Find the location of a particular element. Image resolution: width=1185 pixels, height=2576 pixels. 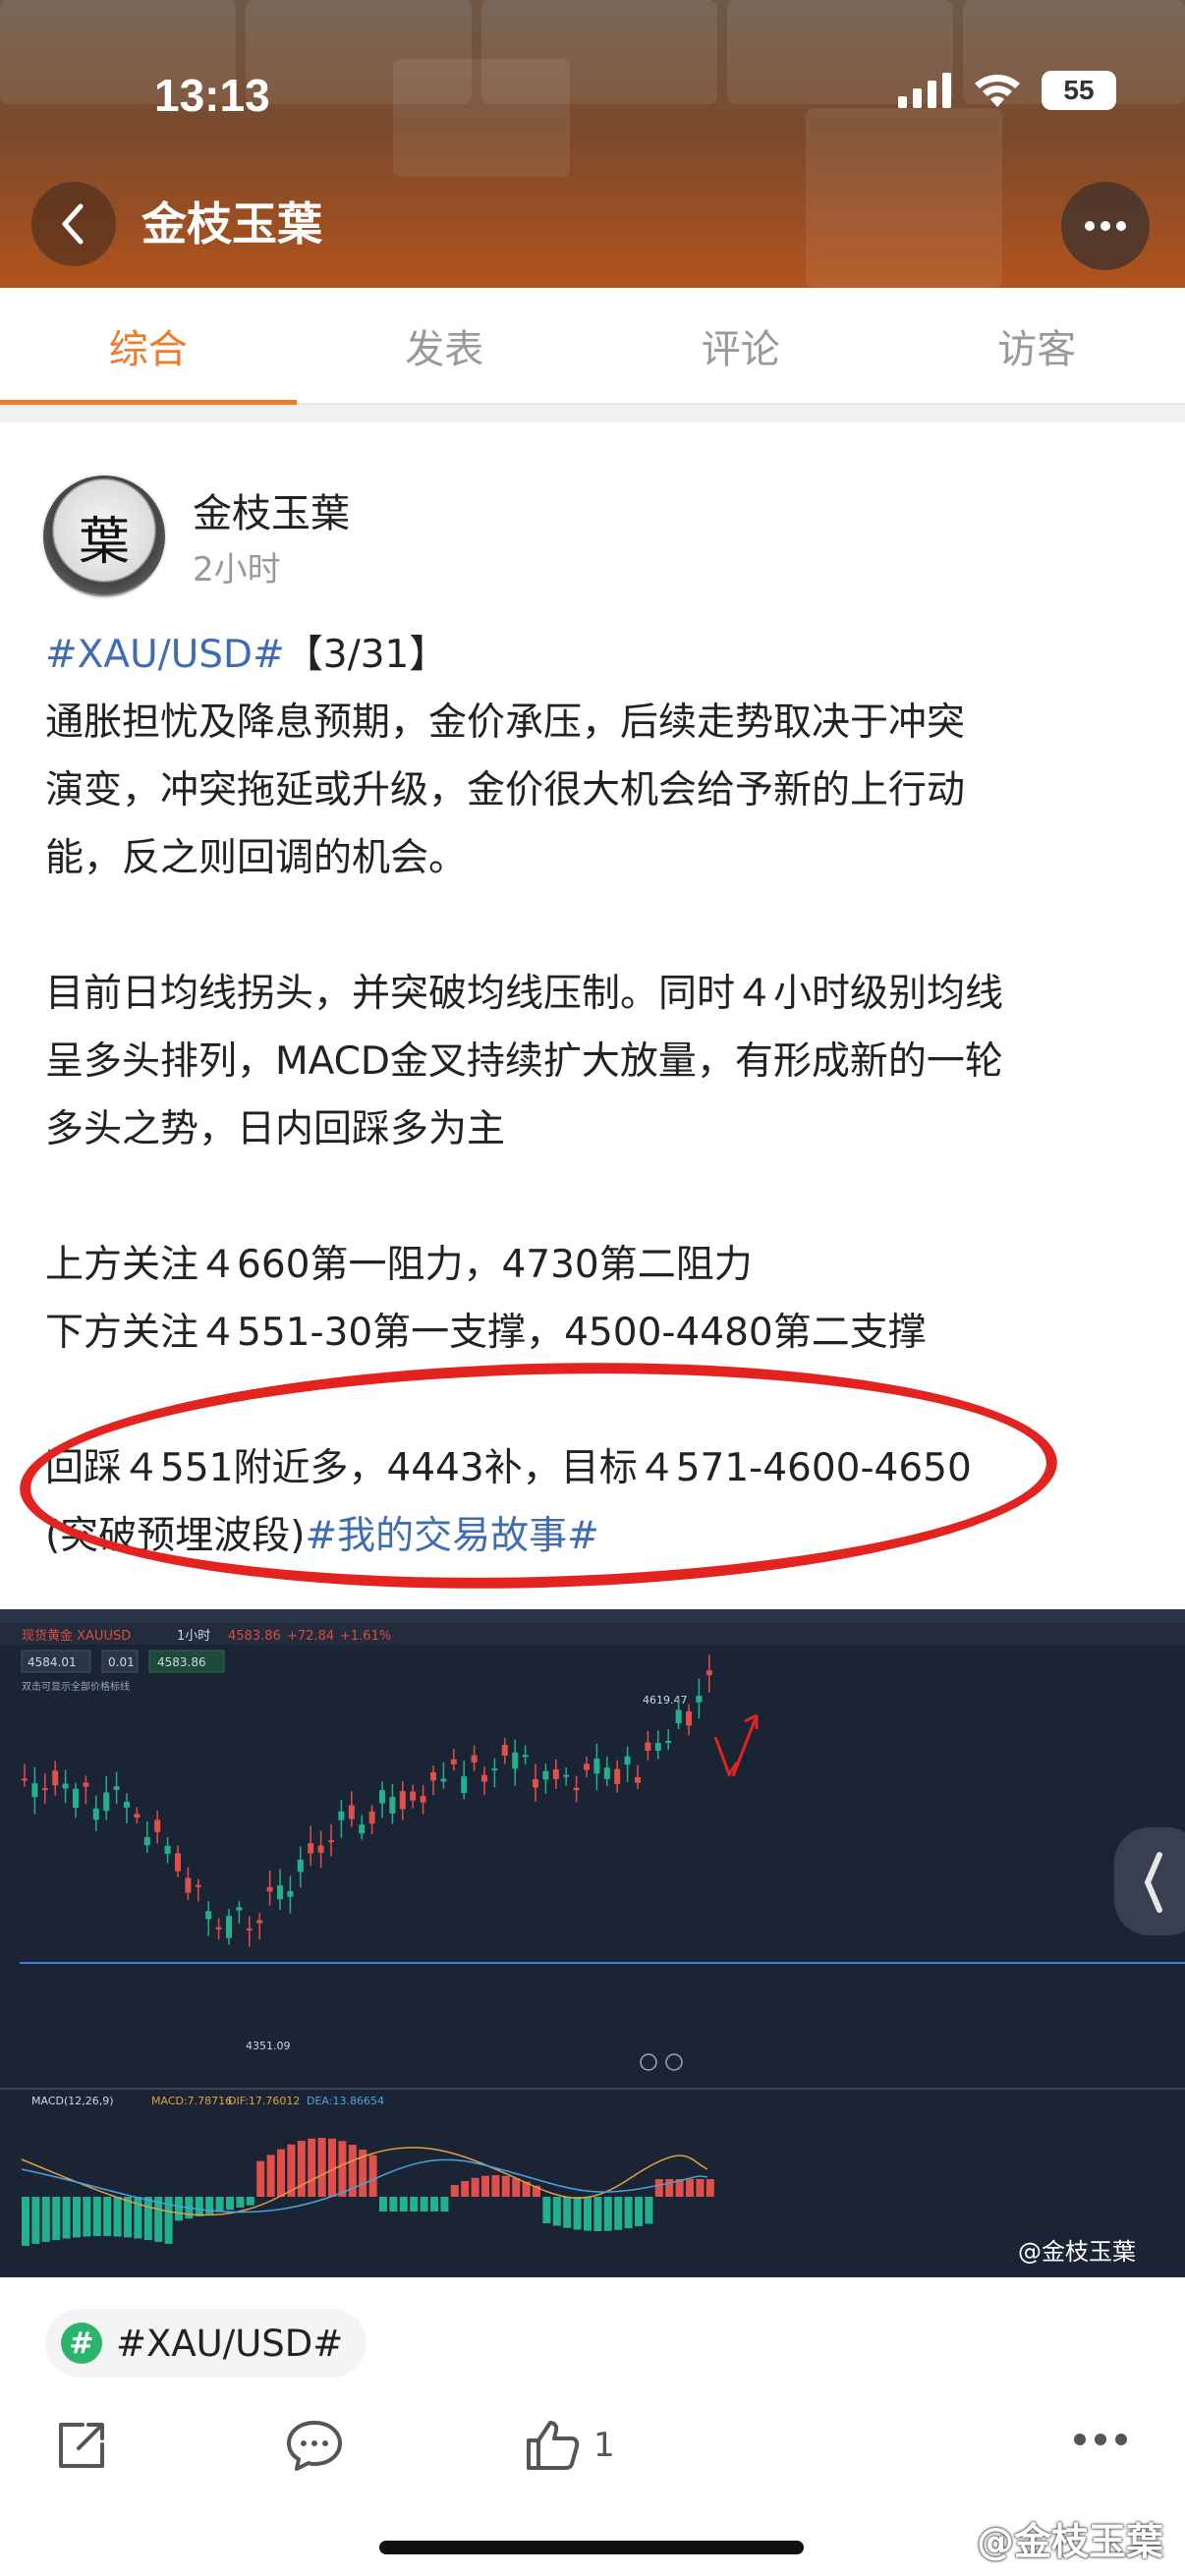

chart-bid: 4584.01 is located at coordinates (53, 1662).